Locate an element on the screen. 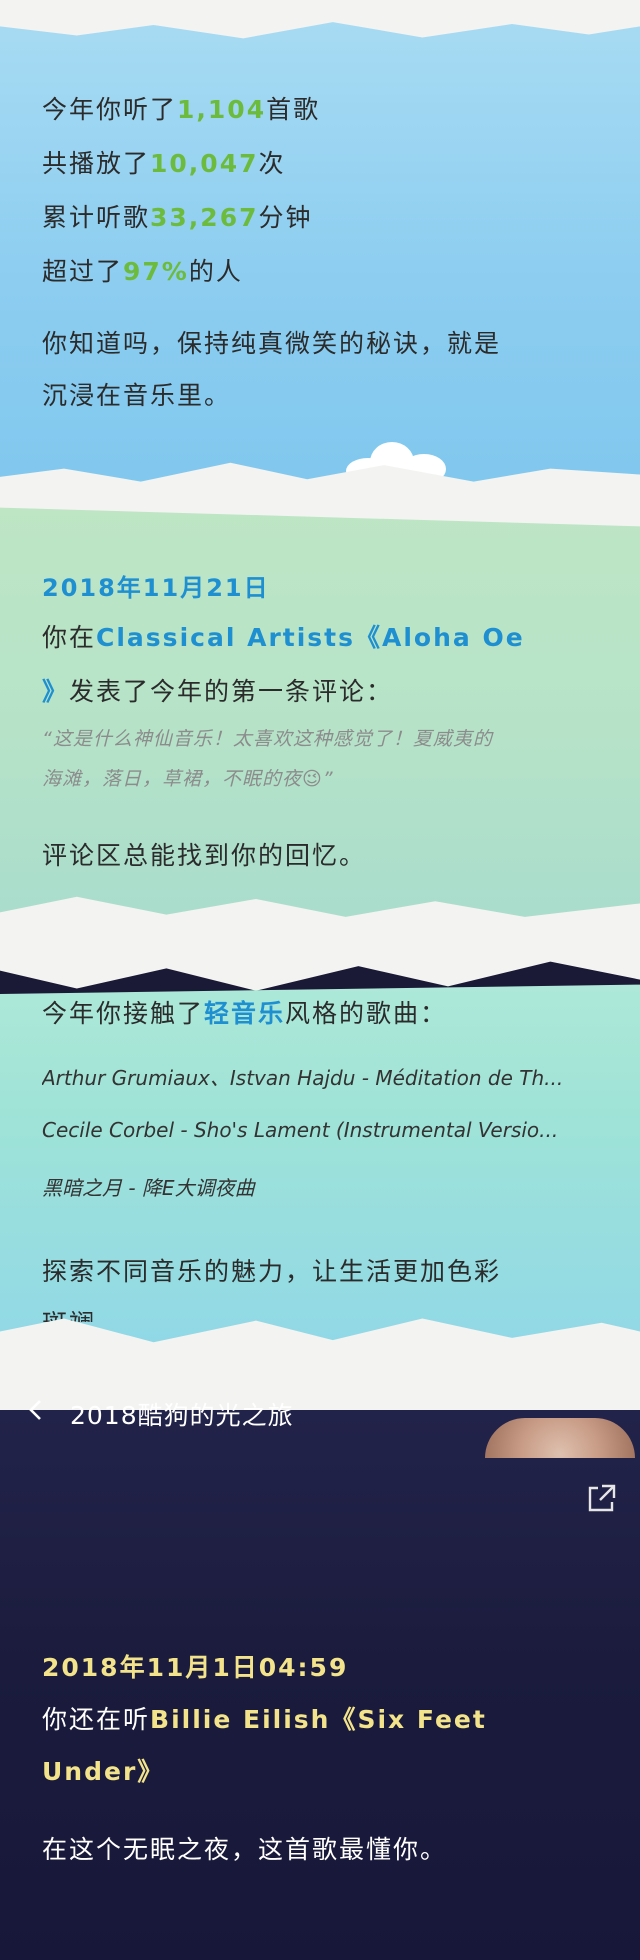  late-night-song: Billie Eilish《Six Feet is located at coordinates (318, 1719).